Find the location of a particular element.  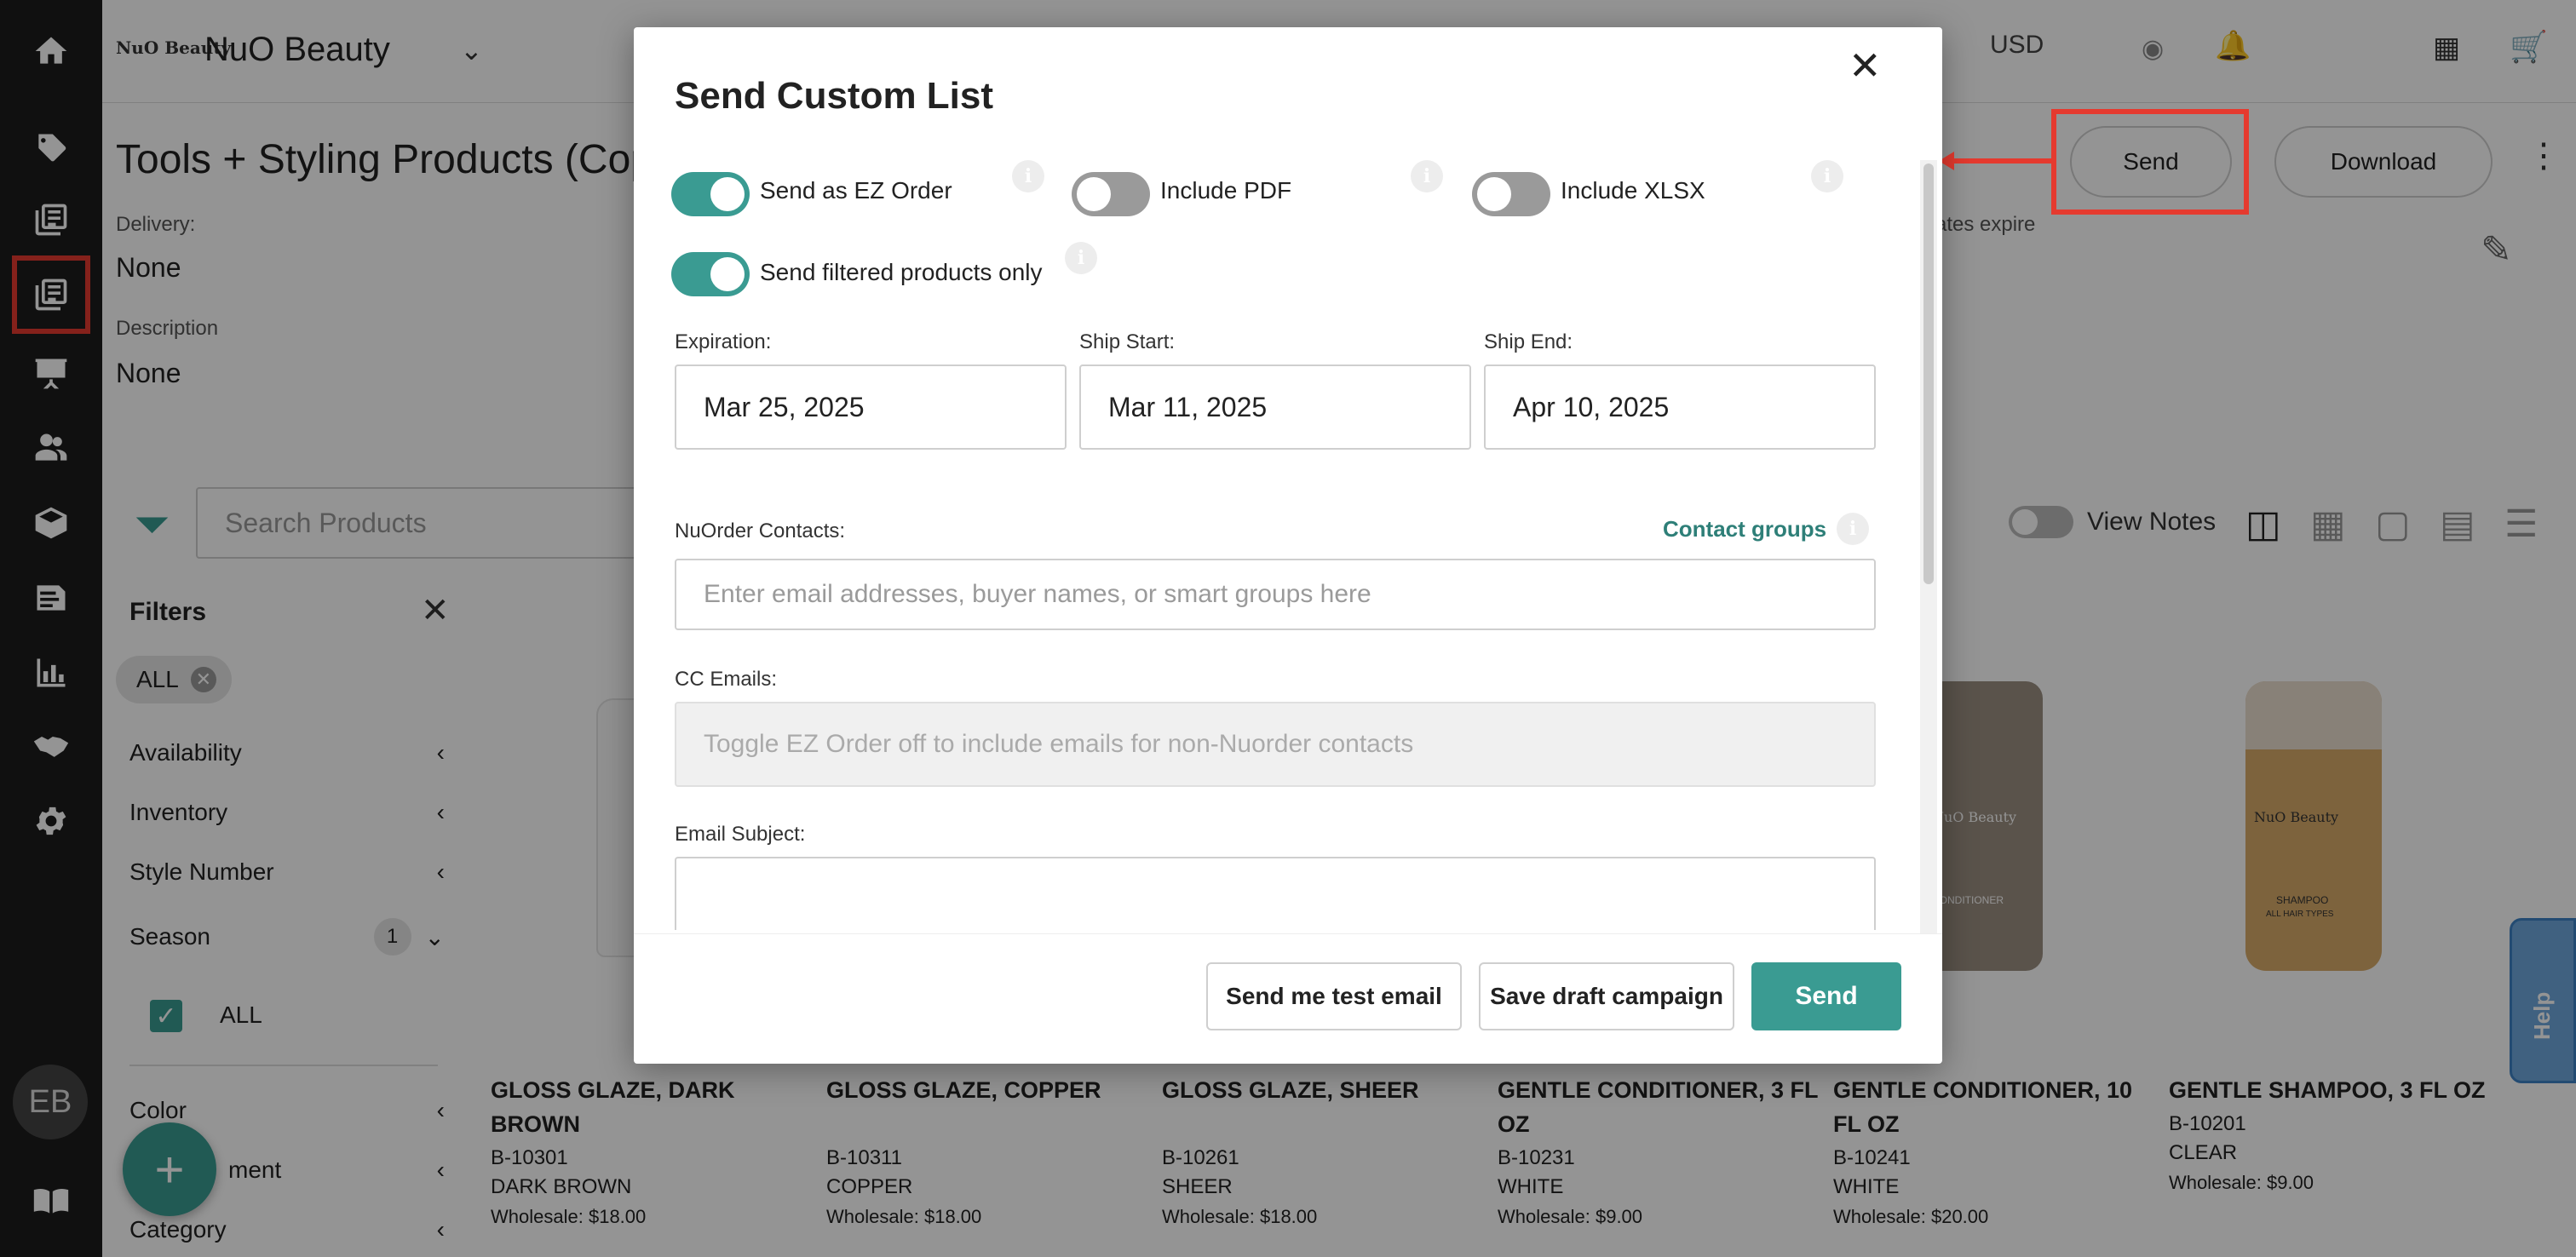

expiration-label: Expiration: is located at coordinates (724, 341).